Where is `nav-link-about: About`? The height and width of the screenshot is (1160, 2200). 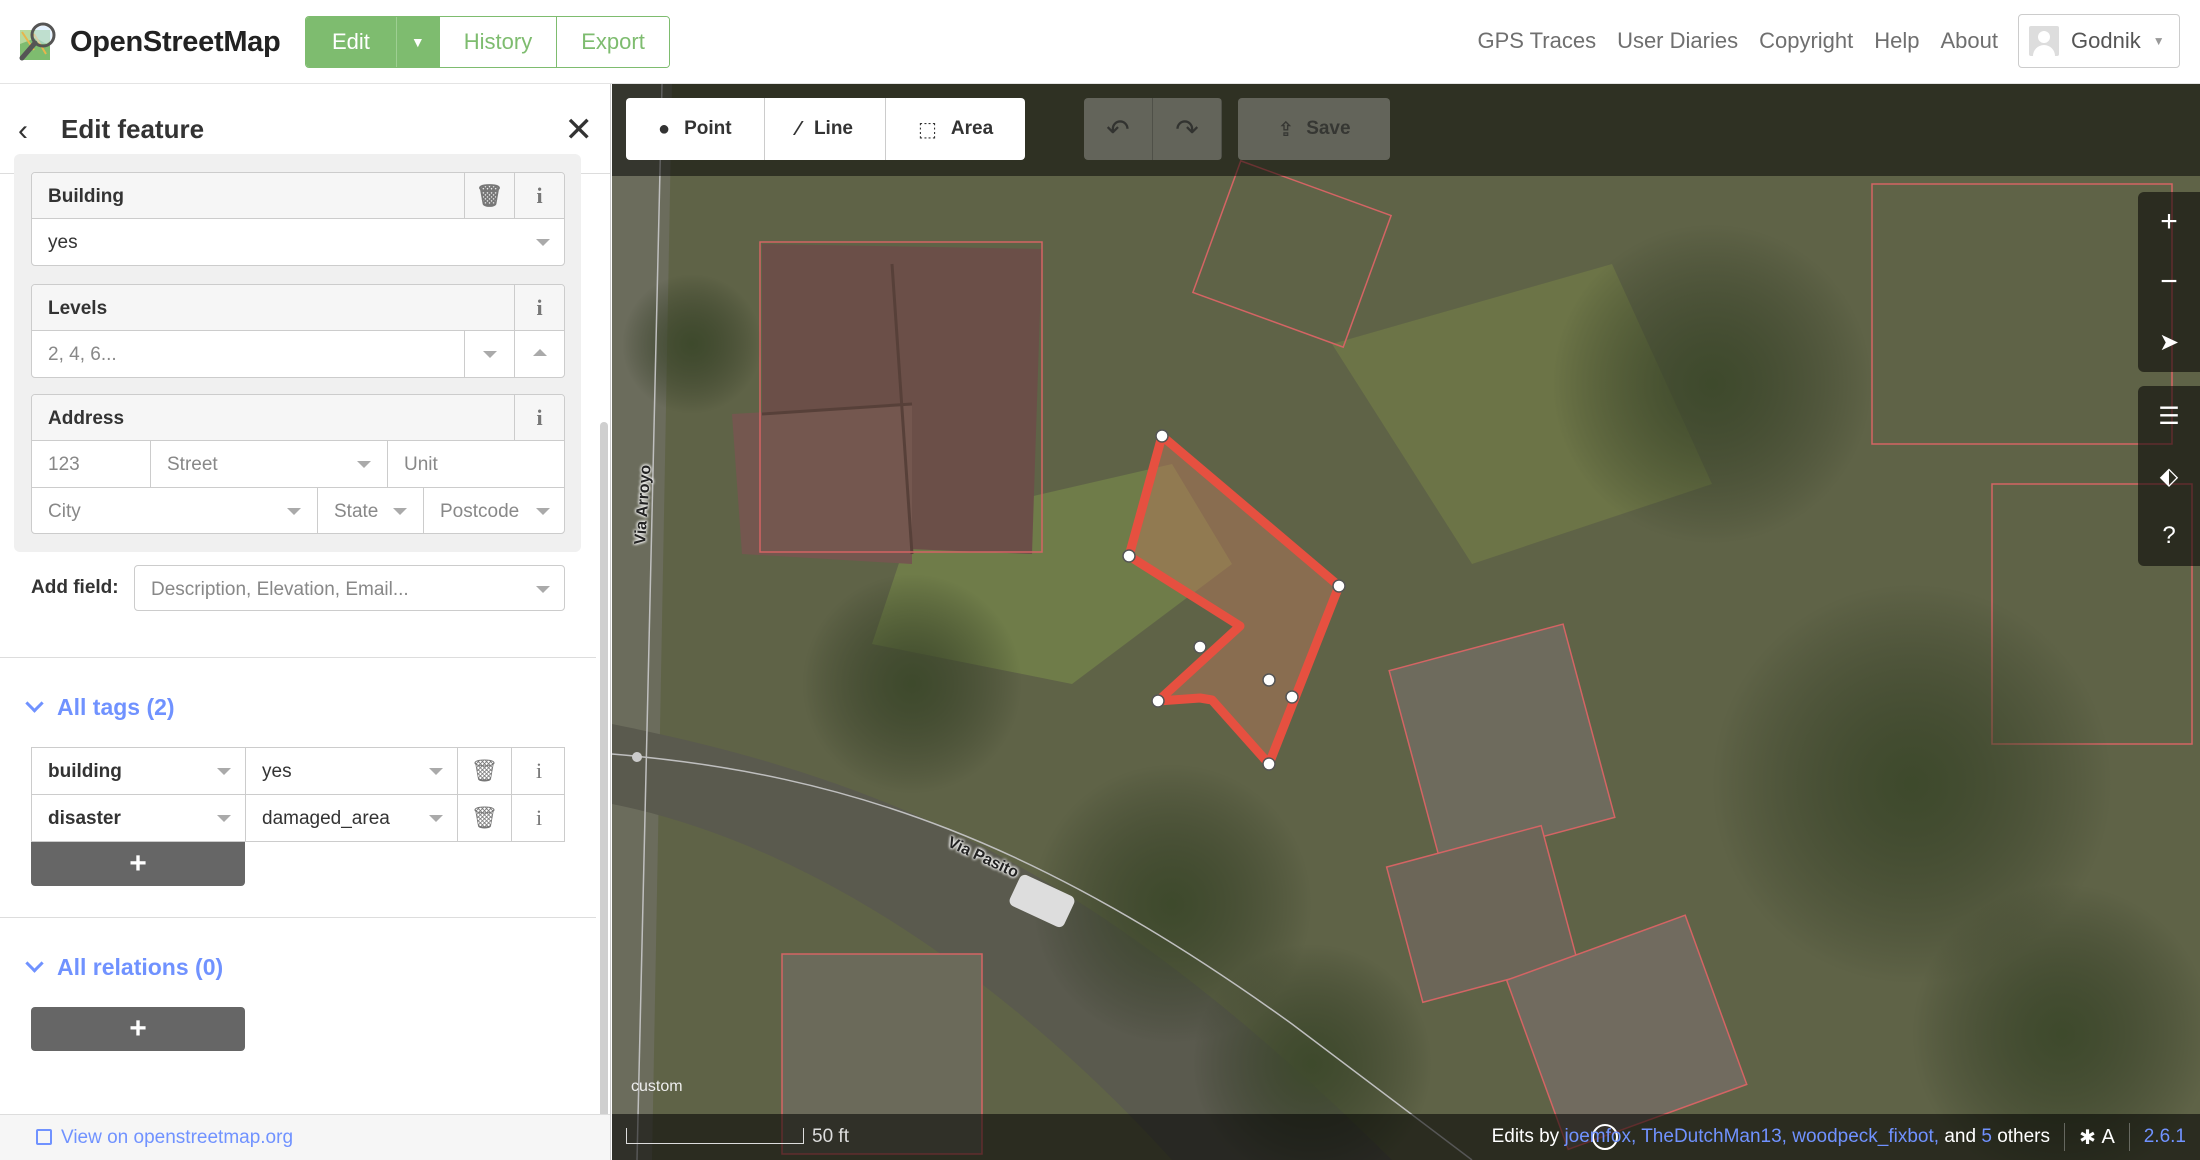 nav-link-about: About is located at coordinates (1970, 41).